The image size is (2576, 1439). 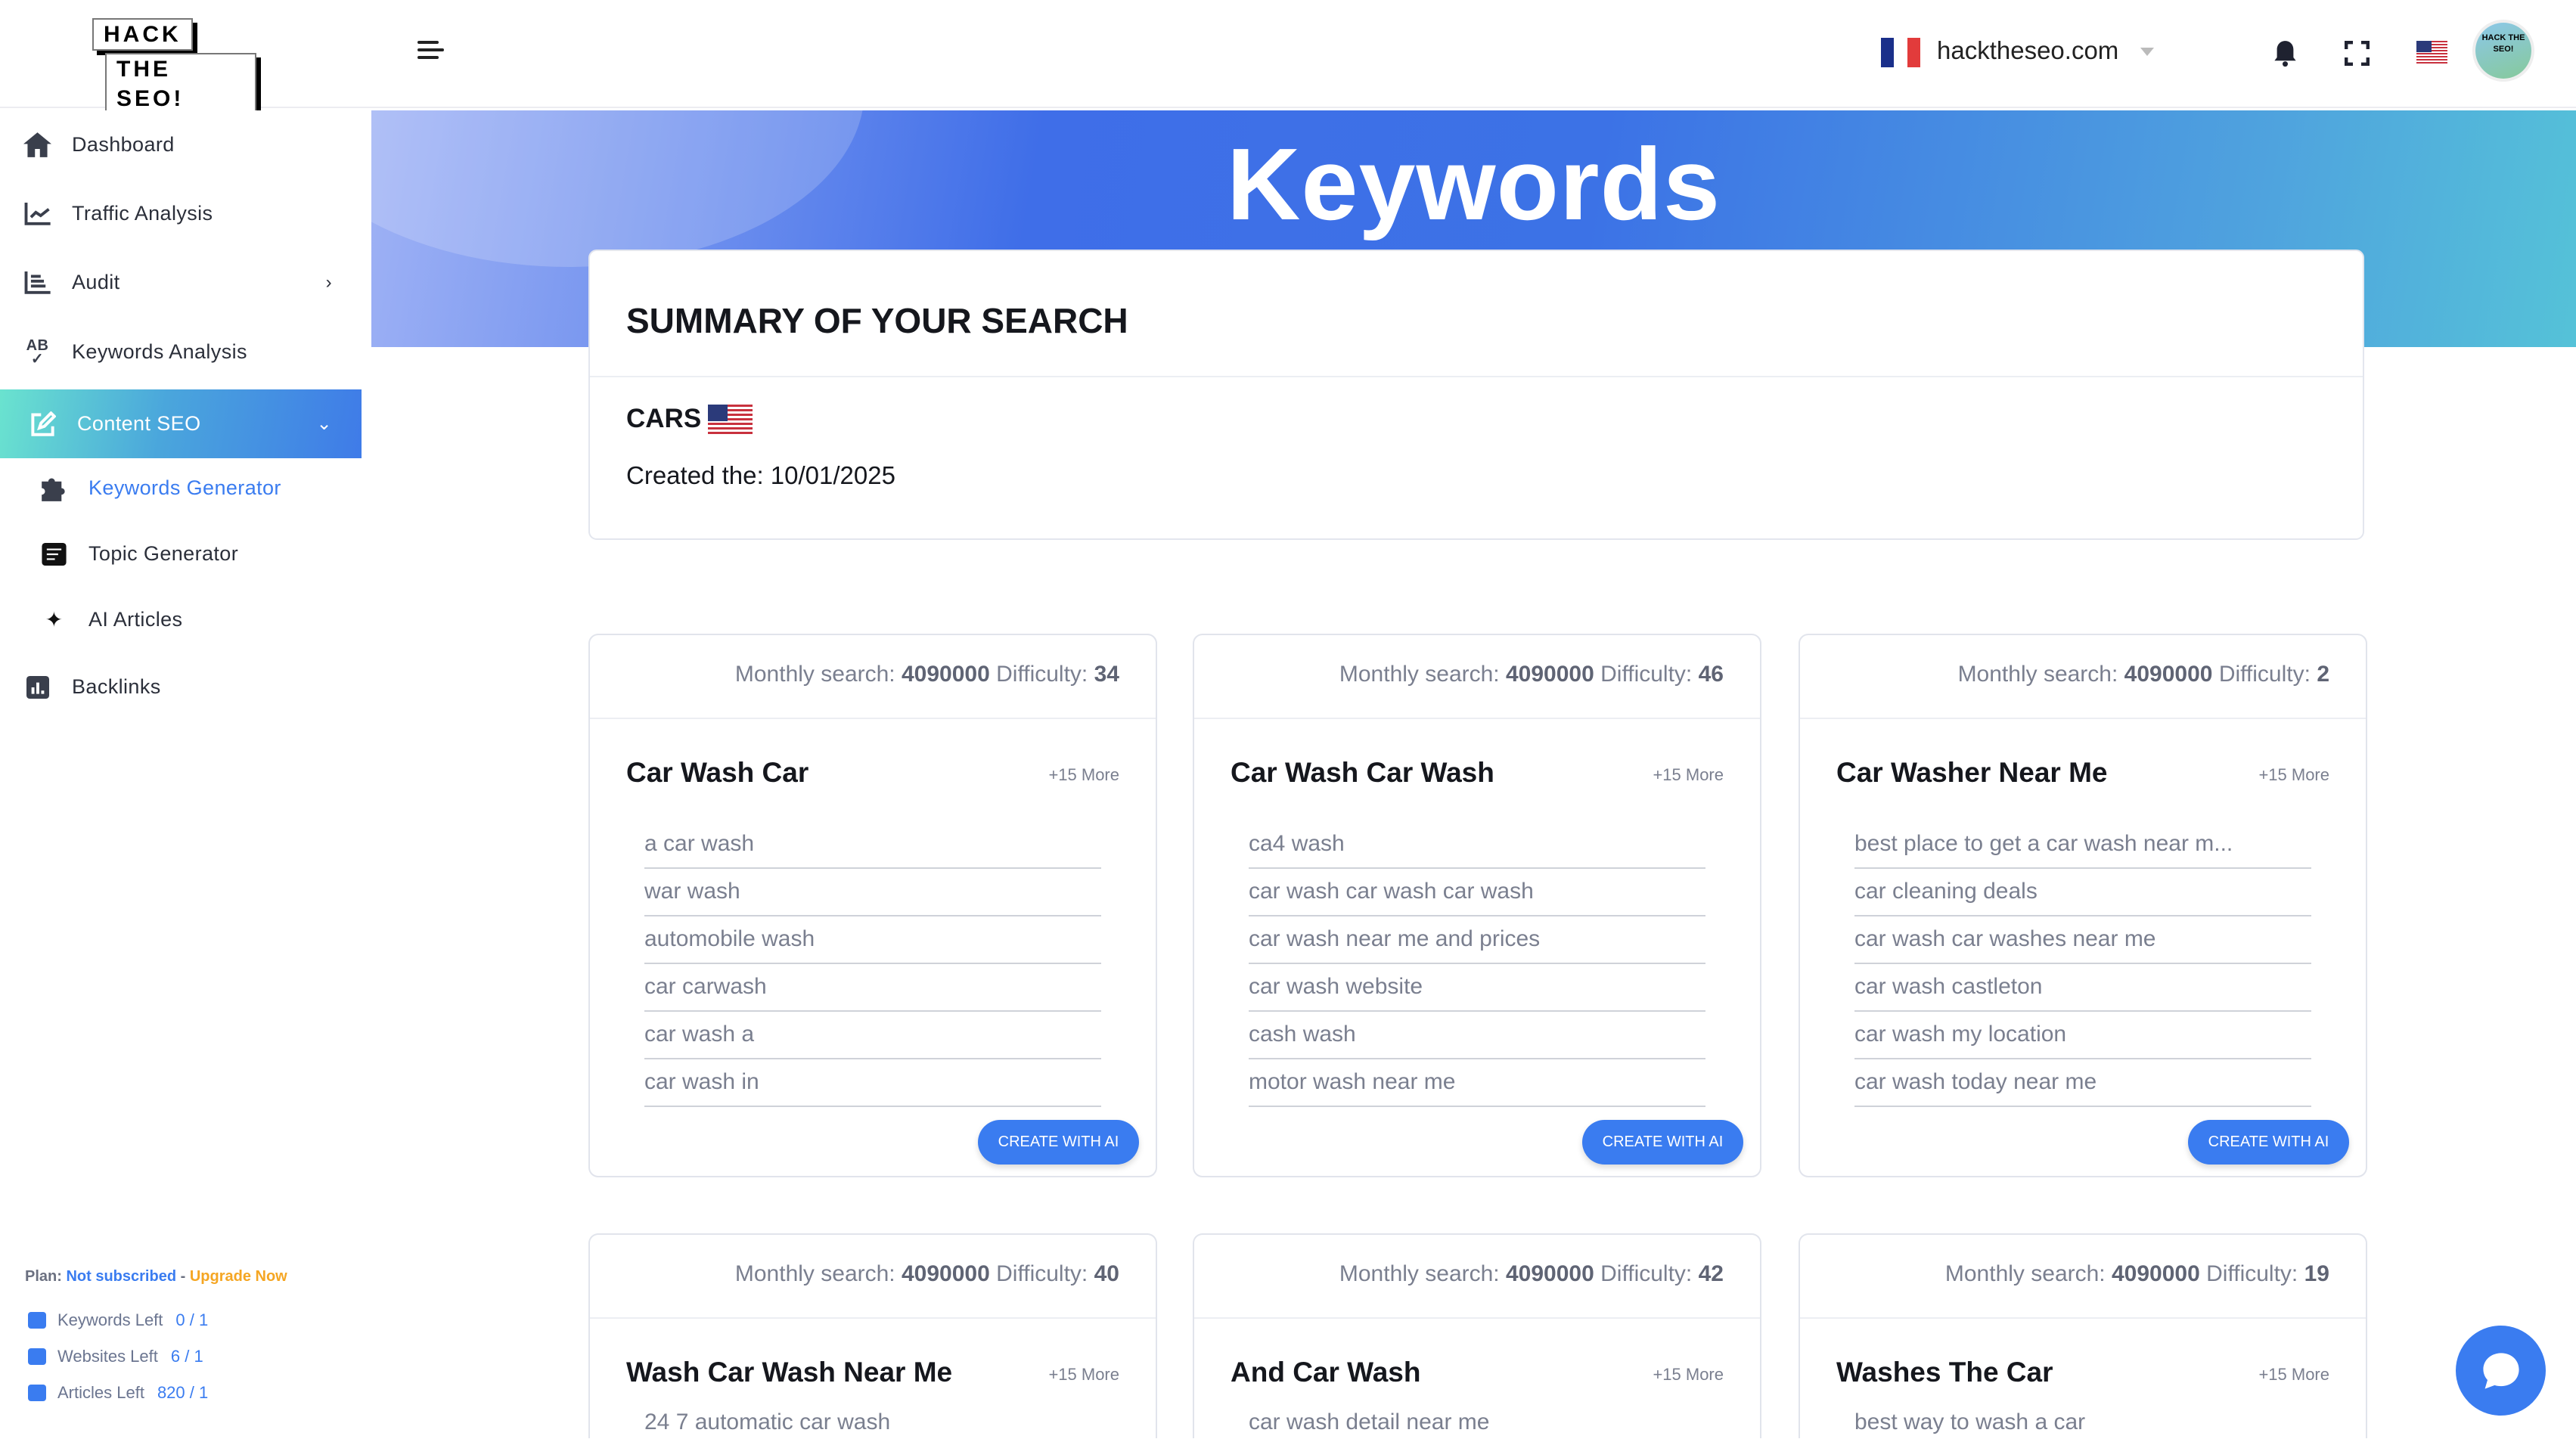 What do you see at coordinates (181, 352) in the screenshot?
I see `sidebar-item-keywords-analysis: AB ✓ Keywords Analysis` at bounding box center [181, 352].